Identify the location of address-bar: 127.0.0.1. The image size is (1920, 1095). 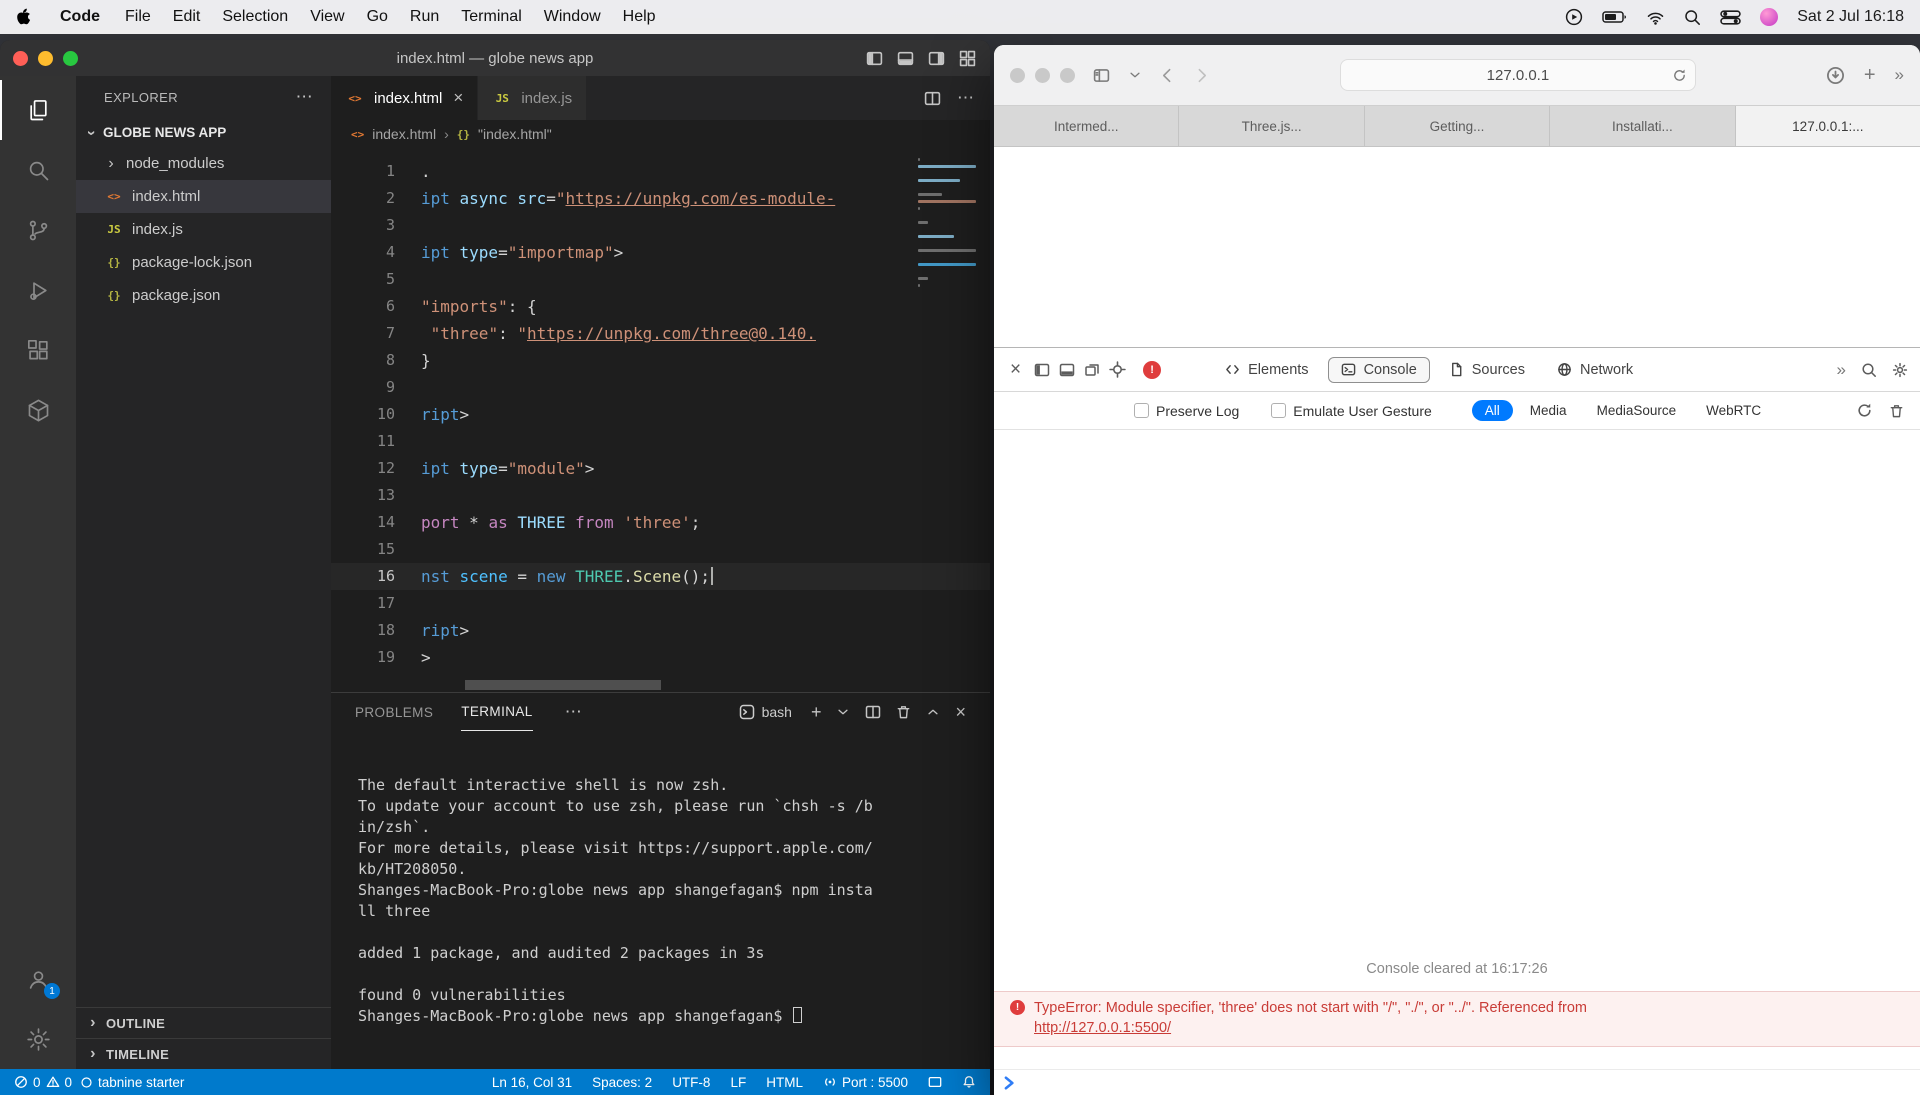
(1517, 75).